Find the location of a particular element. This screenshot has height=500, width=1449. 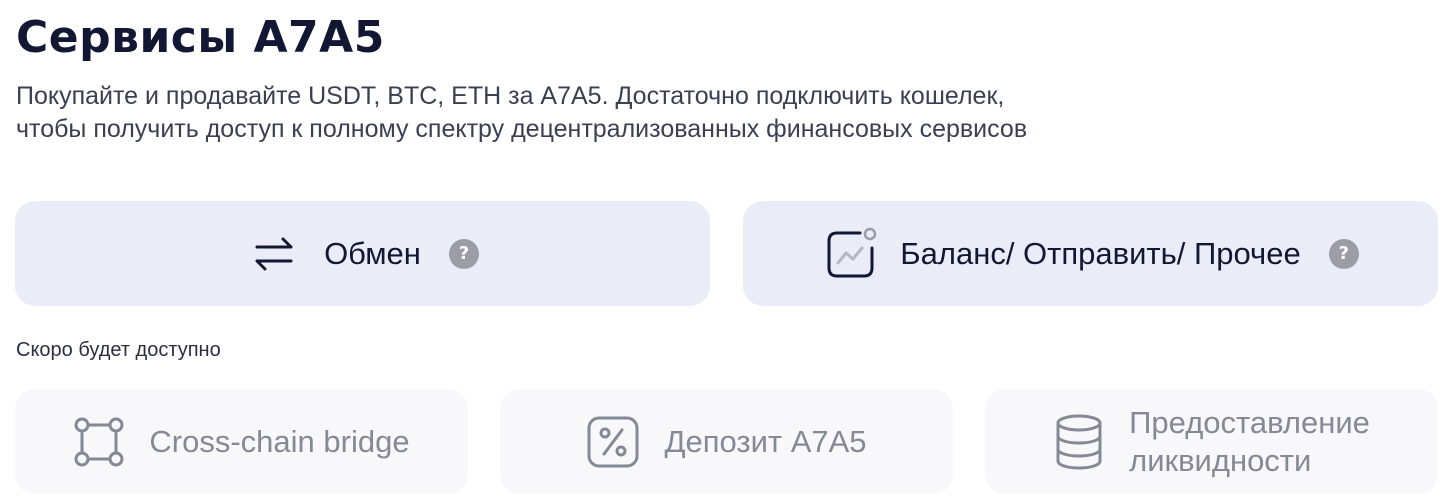

page-title: Сервисы A7A5 is located at coordinates (200, 37).